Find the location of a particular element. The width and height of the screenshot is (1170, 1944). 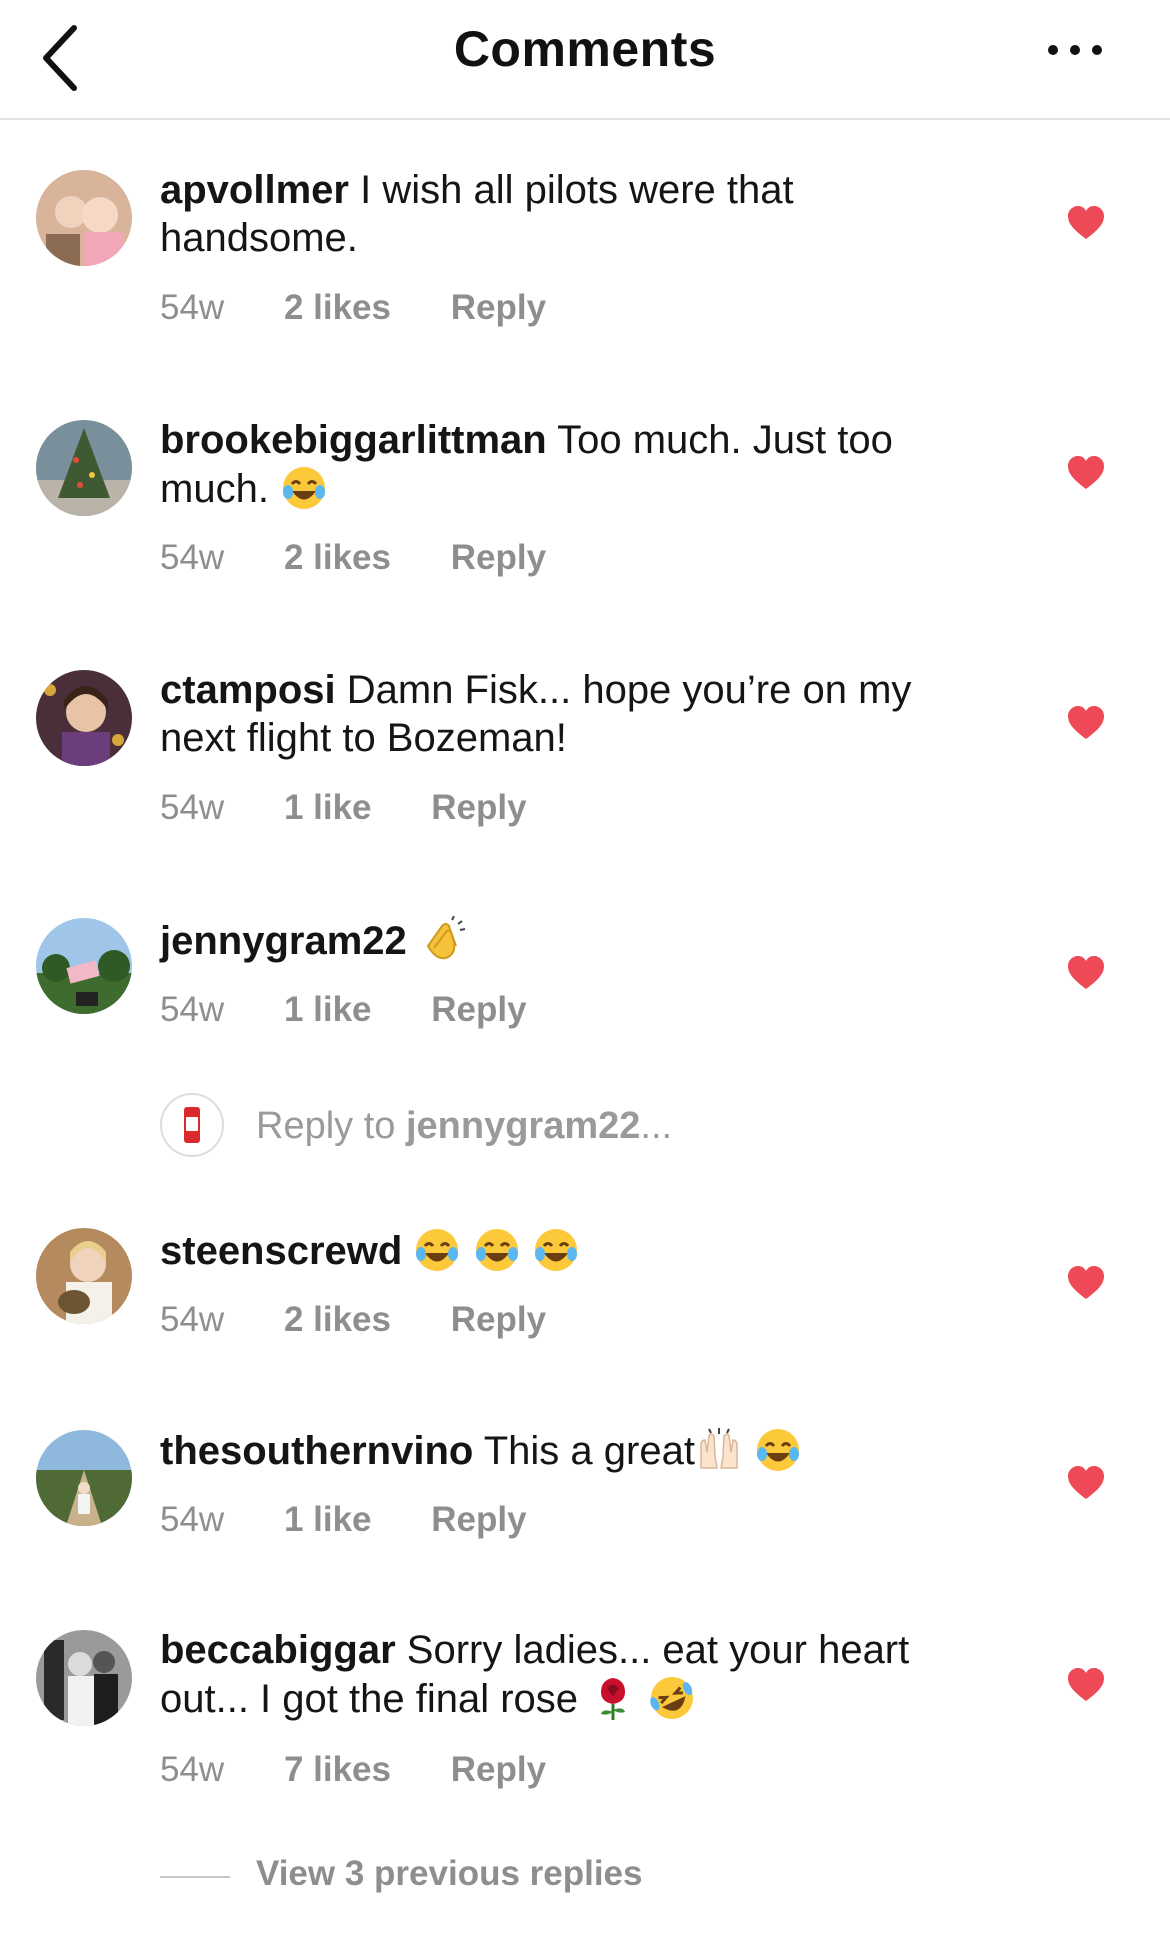

comment-username: beccabiggar is located at coordinates (278, 1650).